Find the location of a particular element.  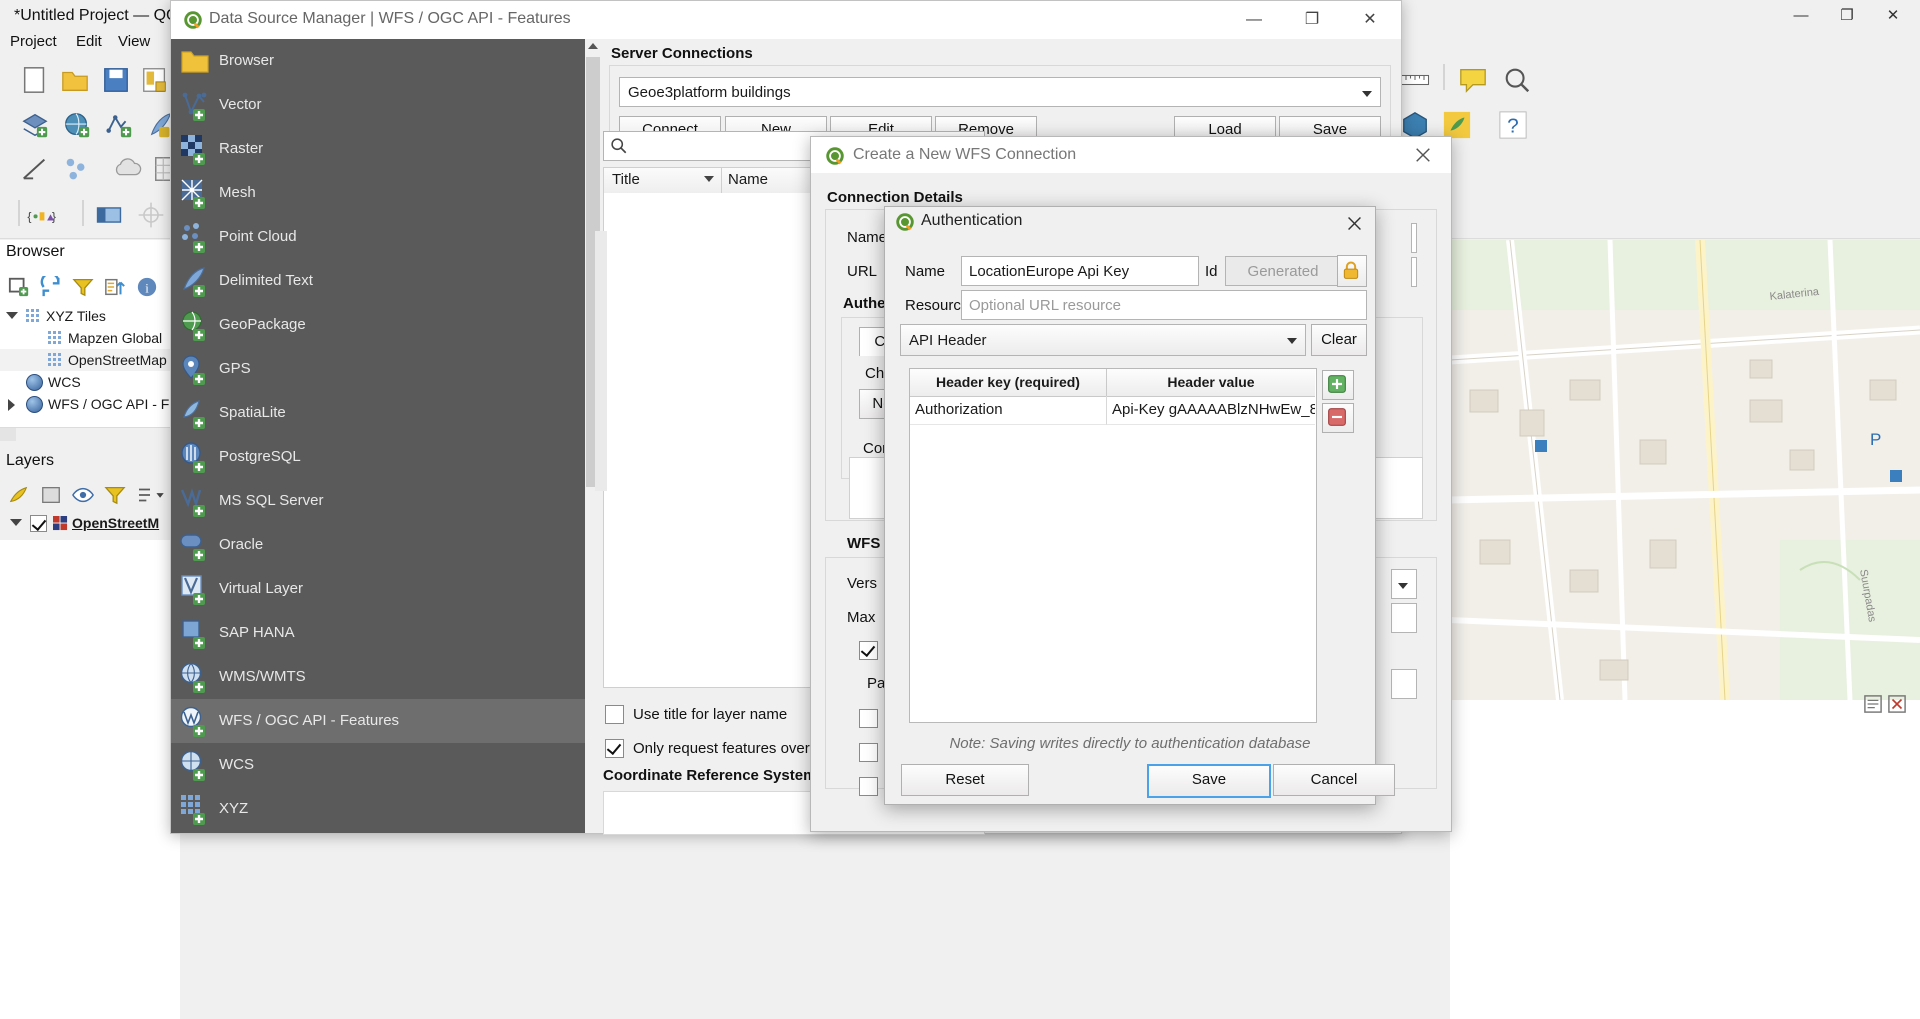

add-raster-layer-icon is located at coordinates (77, 125).